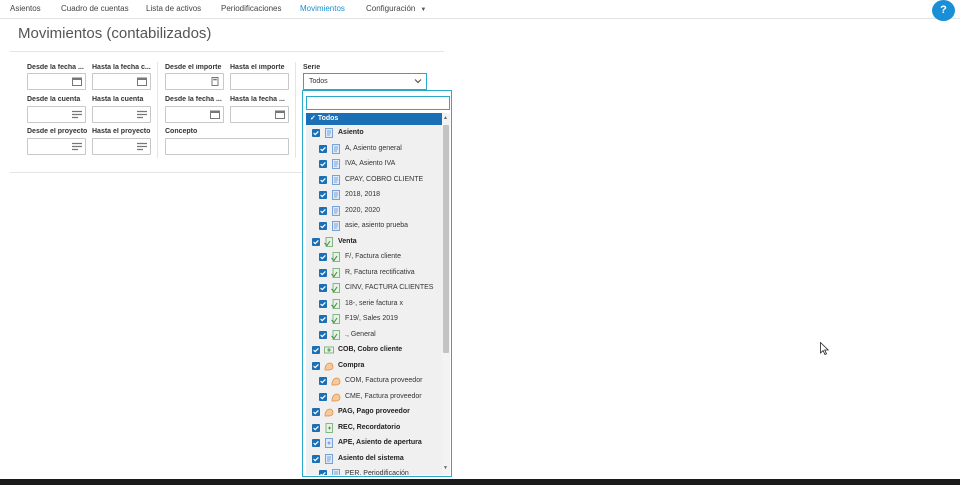 This screenshot has width=960, height=485. I want to click on serie-option-label: CPAY, COBRO CLIENTE, so click(384, 179).